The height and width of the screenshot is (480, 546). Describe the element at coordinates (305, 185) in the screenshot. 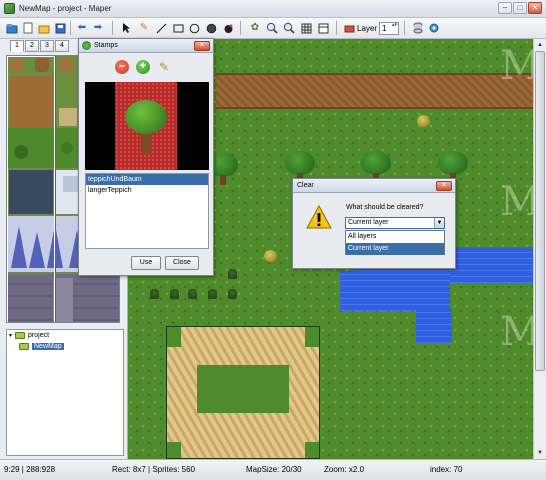

I see `clear-title: Clear` at that location.